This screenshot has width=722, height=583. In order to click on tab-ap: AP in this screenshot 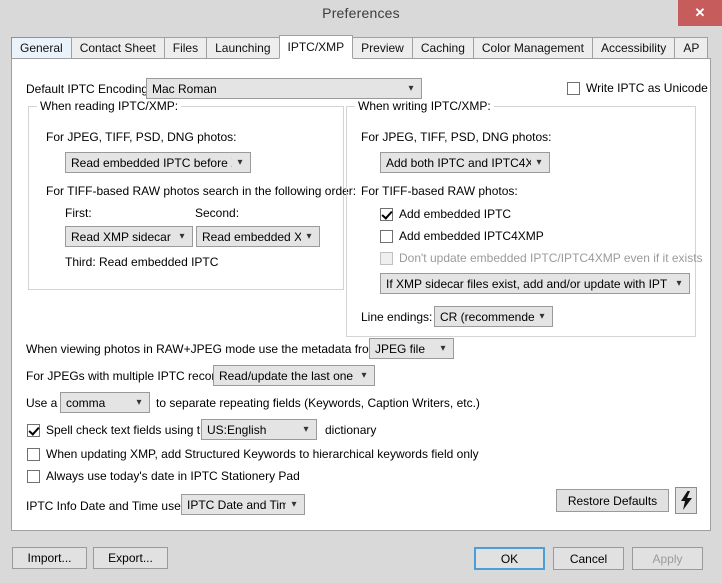, I will do `click(691, 47)`.